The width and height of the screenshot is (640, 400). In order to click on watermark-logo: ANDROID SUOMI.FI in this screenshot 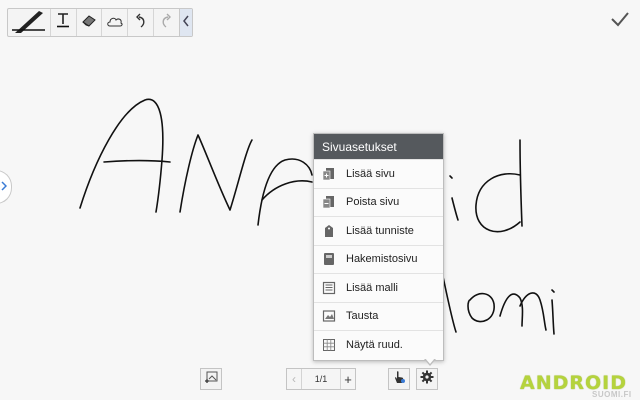, I will do `click(575, 385)`.